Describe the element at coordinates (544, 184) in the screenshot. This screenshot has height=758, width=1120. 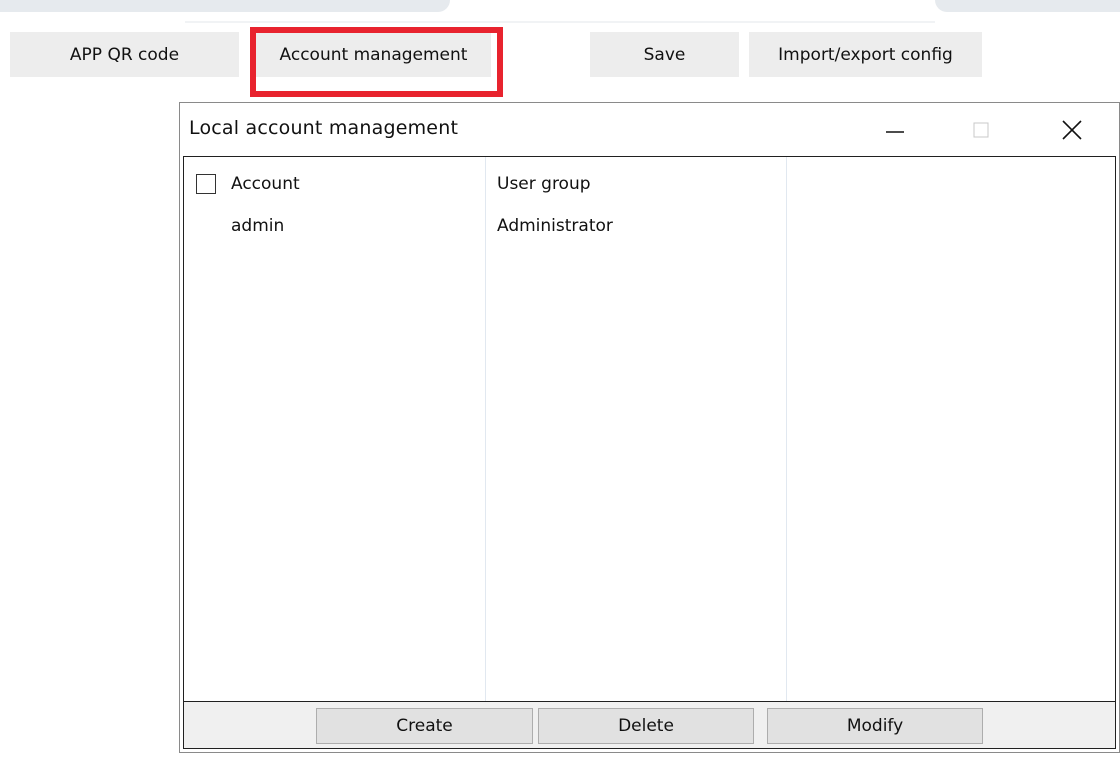
I see `column-header-user-group: User group` at that location.